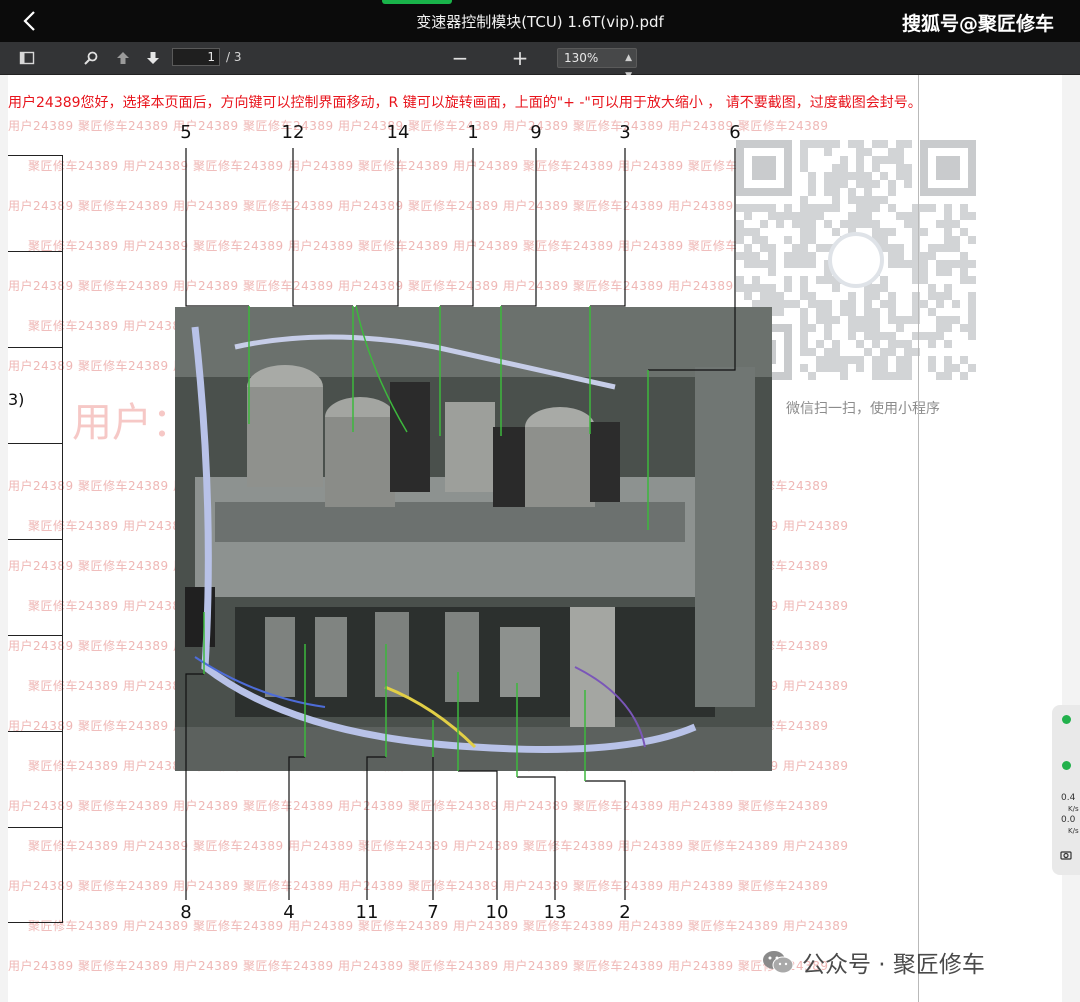 Image resolution: width=1080 pixels, height=1002 pixels. What do you see at coordinates (893, 965) in the screenshot?
I see `brand-bottom-text: 公众号 · 聚匠修车` at bounding box center [893, 965].